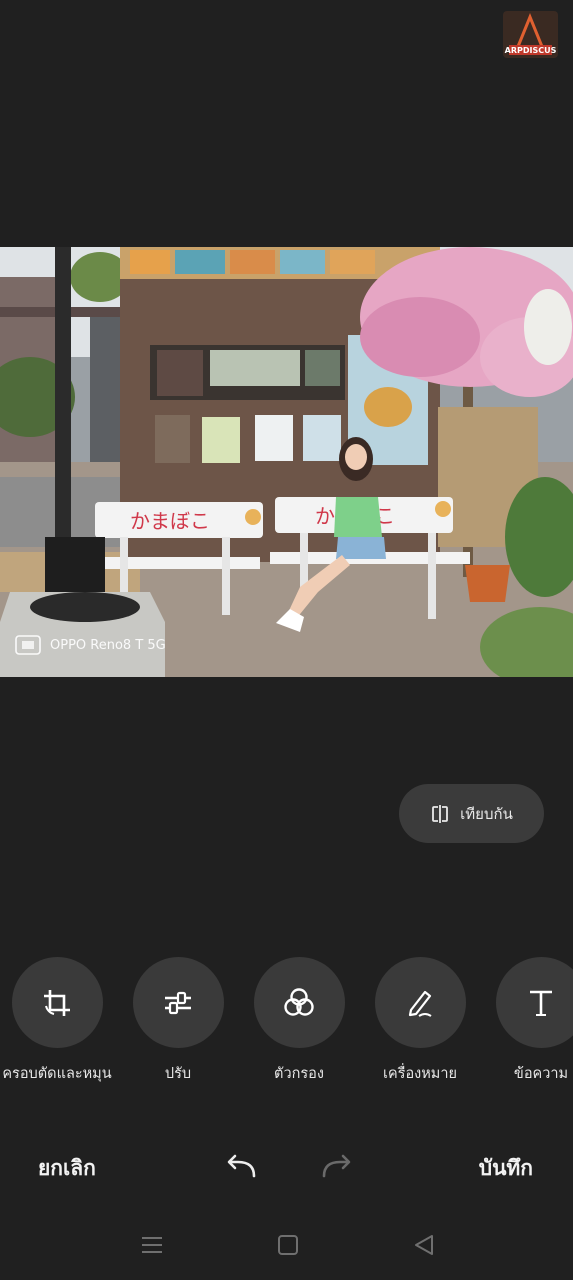 This screenshot has height=1280, width=573. Describe the element at coordinates (286, 1167) in the screenshot. I see `edit-action-bar: ยกเลิก บันทึก` at that location.